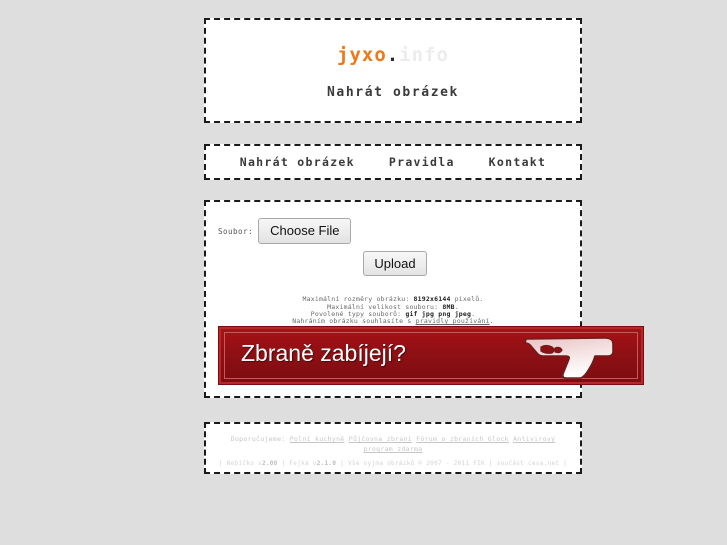 This screenshot has height=545, width=727. What do you see at coordinates (393, 92) in the screenshot?
I see `page-title: Nahrát obrázek` at bounding box center [393, 92].